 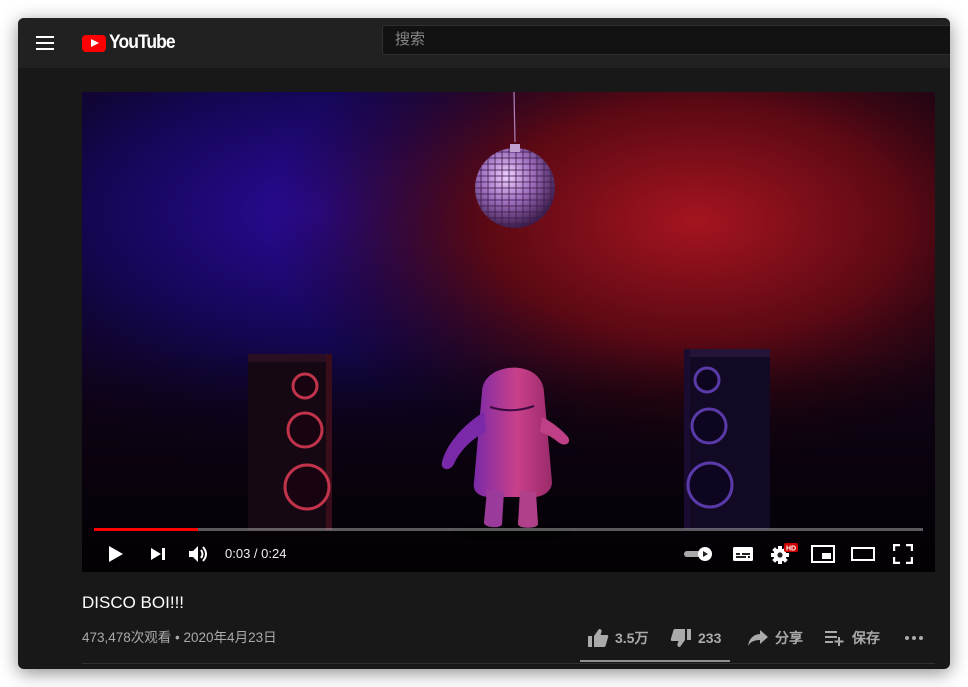 I want to click on thumbs-down-icon, so click(x=680, y=638).